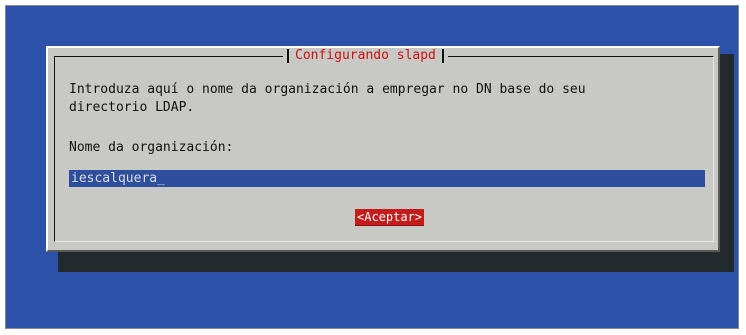 The width and height of the screenshot is (746, 335). I want to click on organization-name-label: Nome da organización:, so click(151, 147).